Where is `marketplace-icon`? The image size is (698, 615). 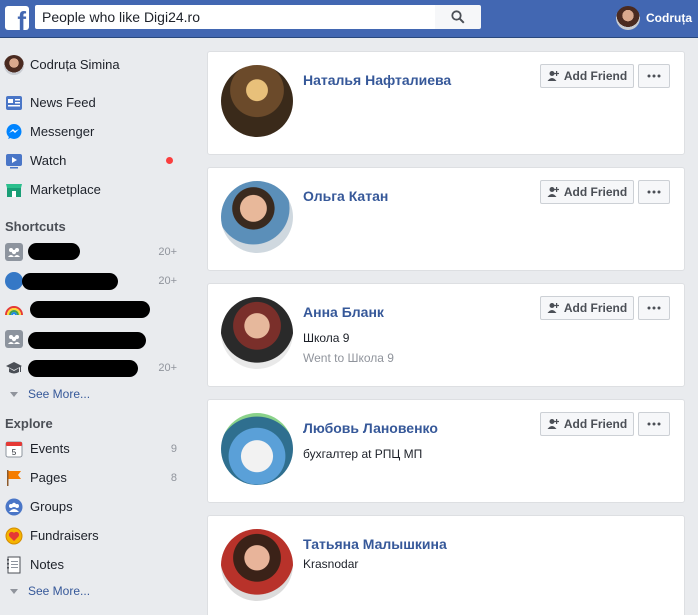 marketplace-icon is located at coordinates (14, 190).